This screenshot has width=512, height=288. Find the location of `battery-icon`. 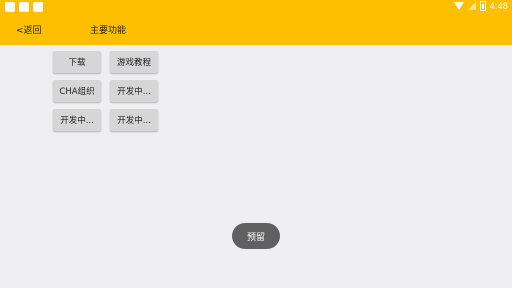

battery-icon is located at coordinates (482, 6).